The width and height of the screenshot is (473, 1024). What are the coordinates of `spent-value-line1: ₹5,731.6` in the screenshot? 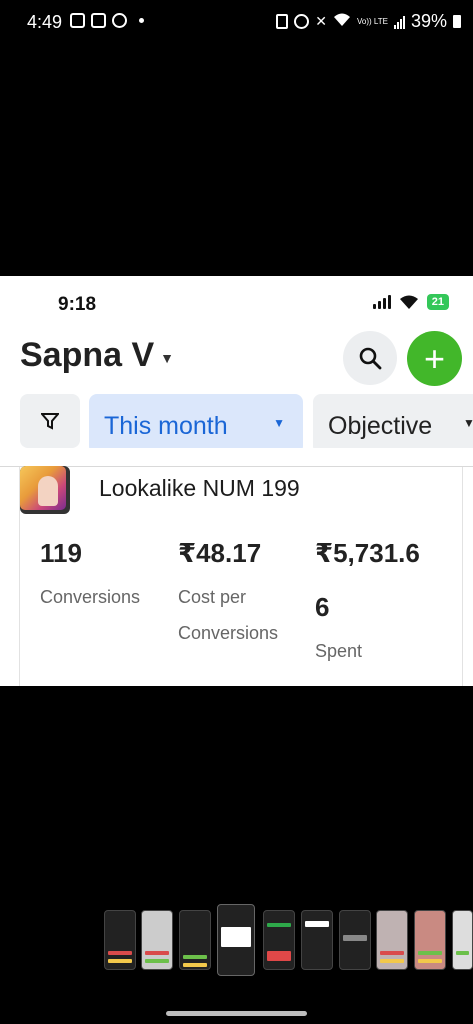 It's located at (367, 553).